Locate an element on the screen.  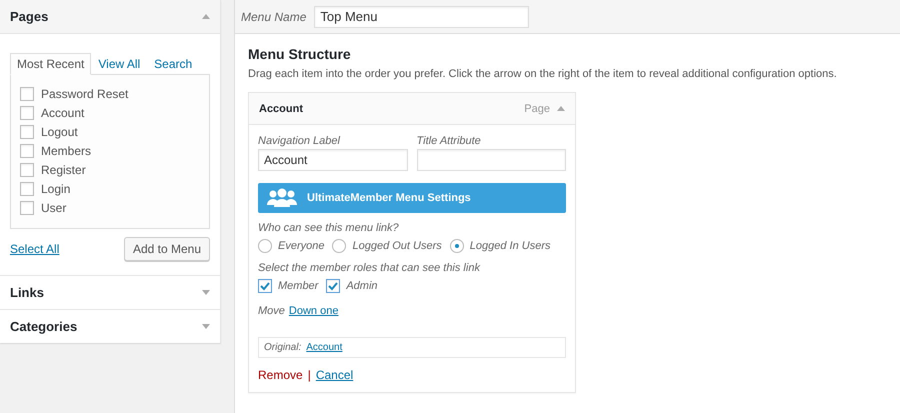
option-label: Member is located at coordinates (298, 286).